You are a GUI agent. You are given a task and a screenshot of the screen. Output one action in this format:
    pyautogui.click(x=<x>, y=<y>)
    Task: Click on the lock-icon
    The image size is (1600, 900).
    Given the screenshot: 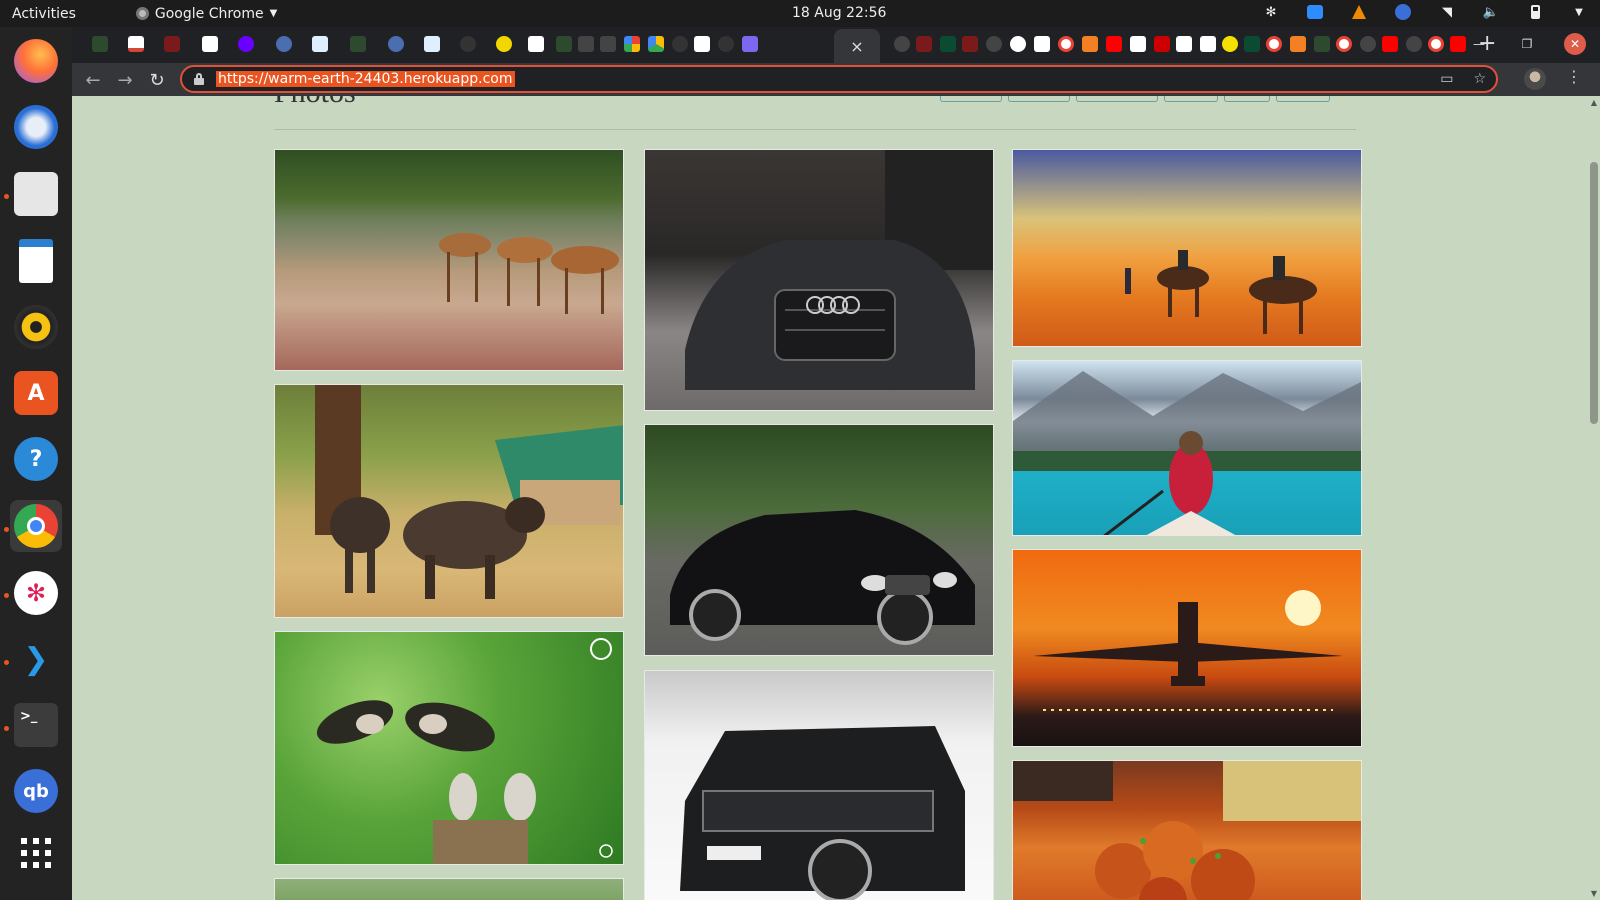 What is the action you would take?
    pyautogui.click(x=199, y=79)
    